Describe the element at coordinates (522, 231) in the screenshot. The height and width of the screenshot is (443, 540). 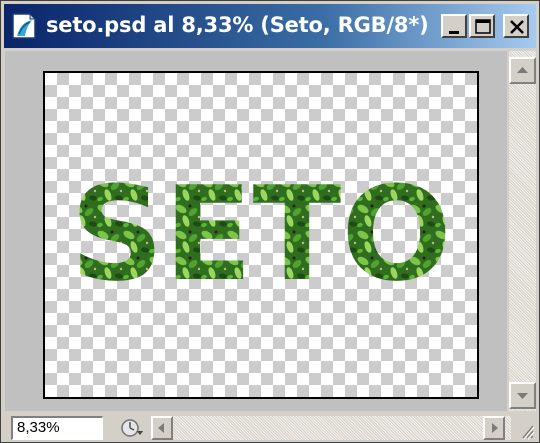
I see `vertical-scrollbar` at that location.